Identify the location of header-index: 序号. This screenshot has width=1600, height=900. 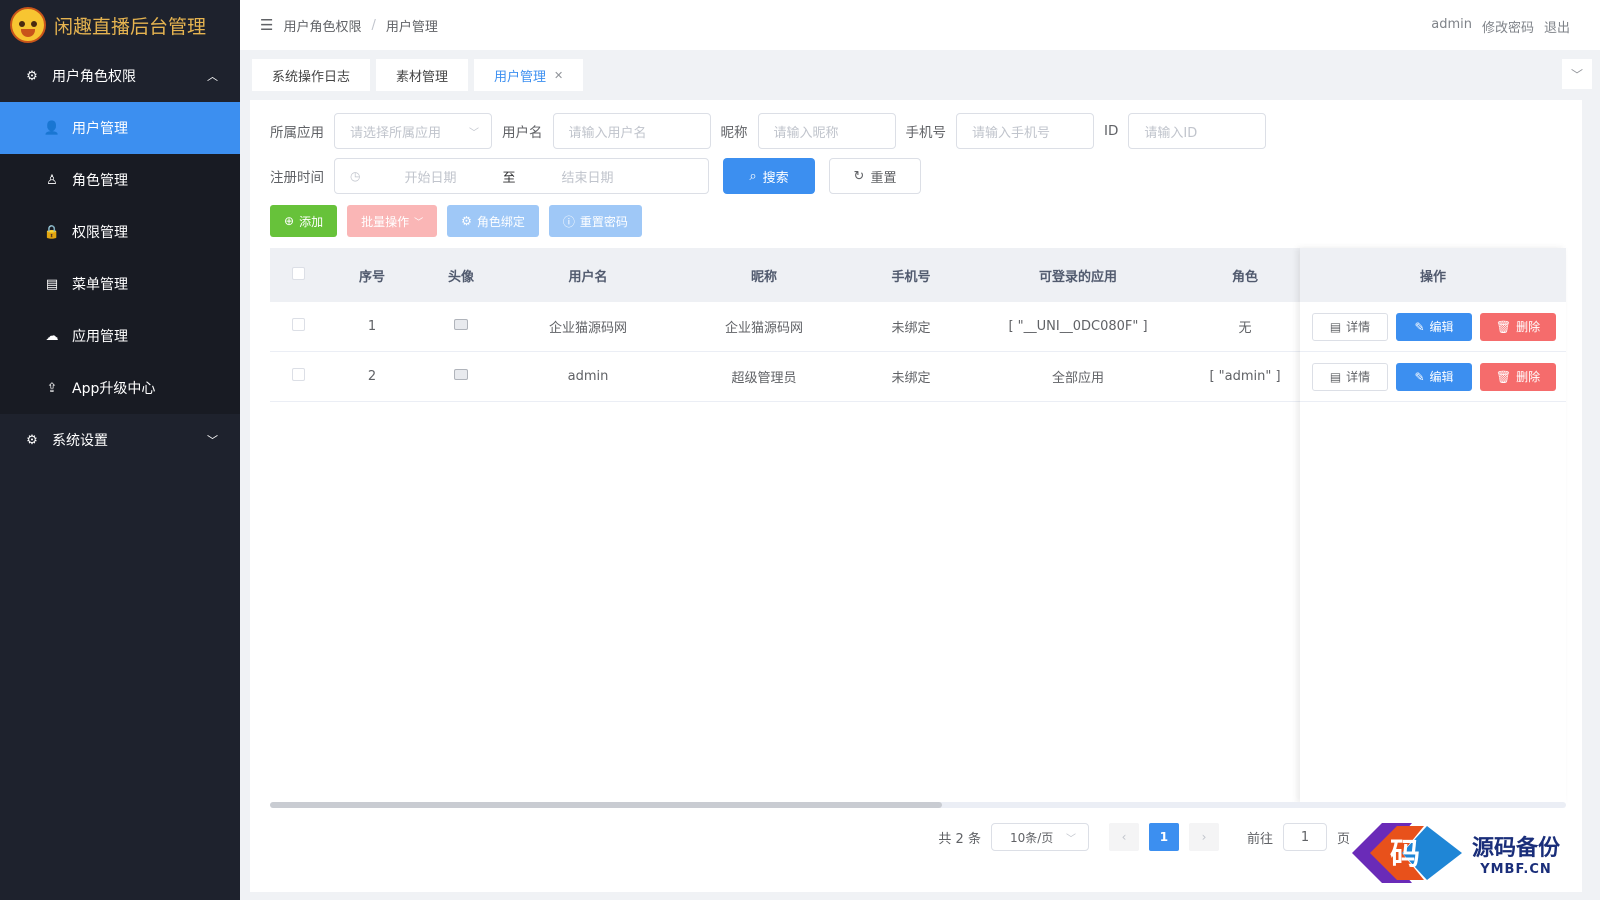
(371, 277).